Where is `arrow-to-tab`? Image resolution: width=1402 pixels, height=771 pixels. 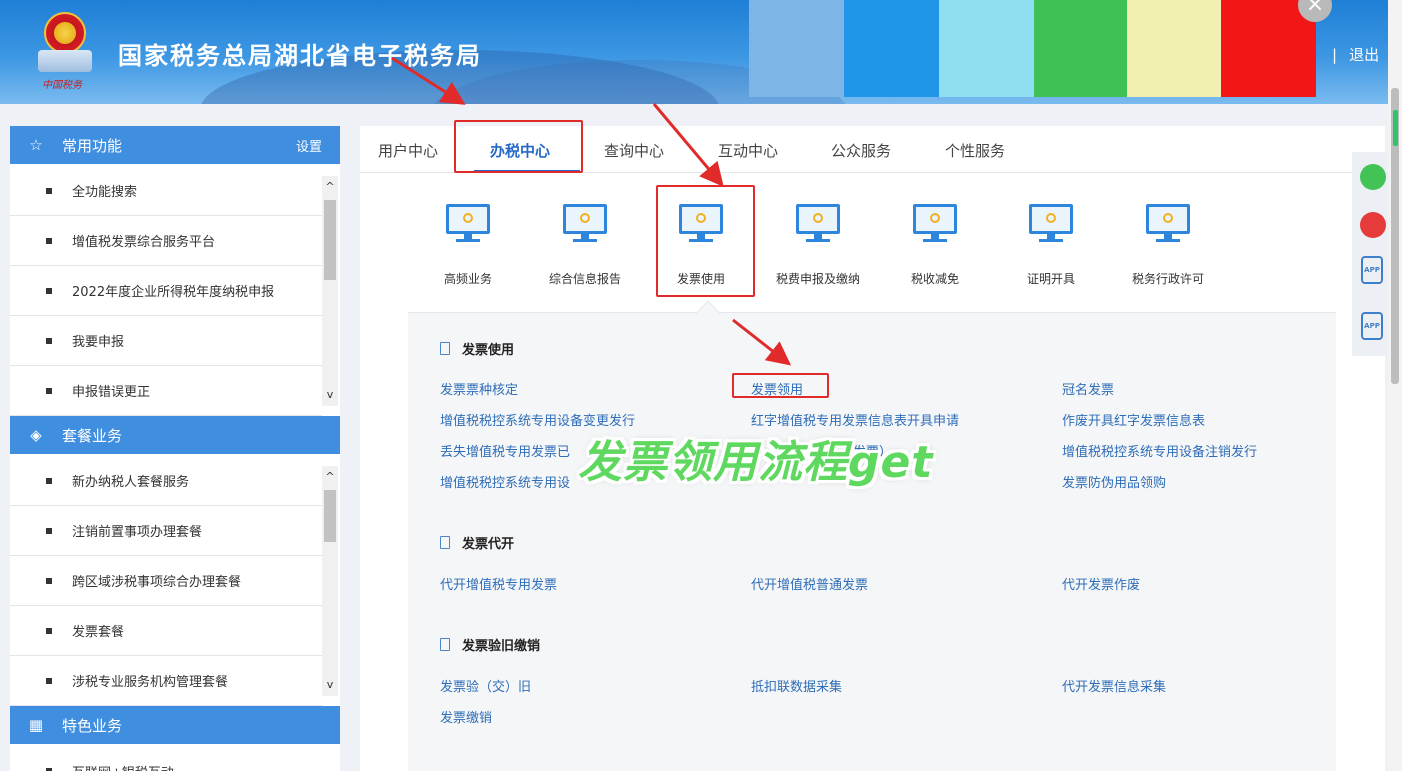 arrow-to-tab is located at coordinates (428, 80).